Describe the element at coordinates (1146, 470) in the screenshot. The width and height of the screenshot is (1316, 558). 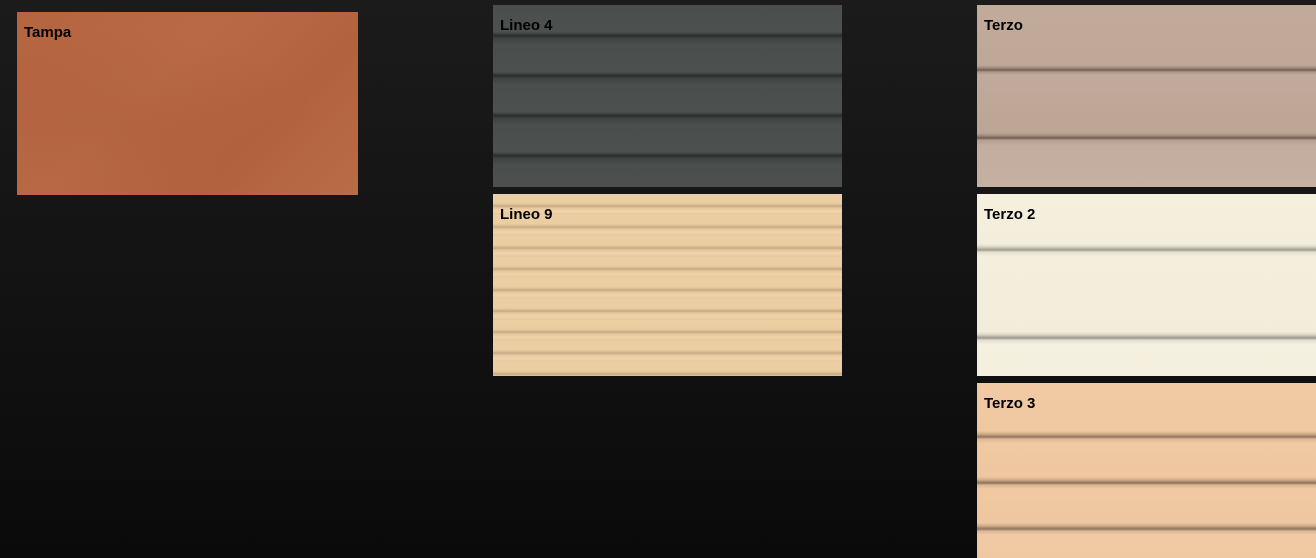
I see `swatch-terzo-3: Terzo 3` at that location.